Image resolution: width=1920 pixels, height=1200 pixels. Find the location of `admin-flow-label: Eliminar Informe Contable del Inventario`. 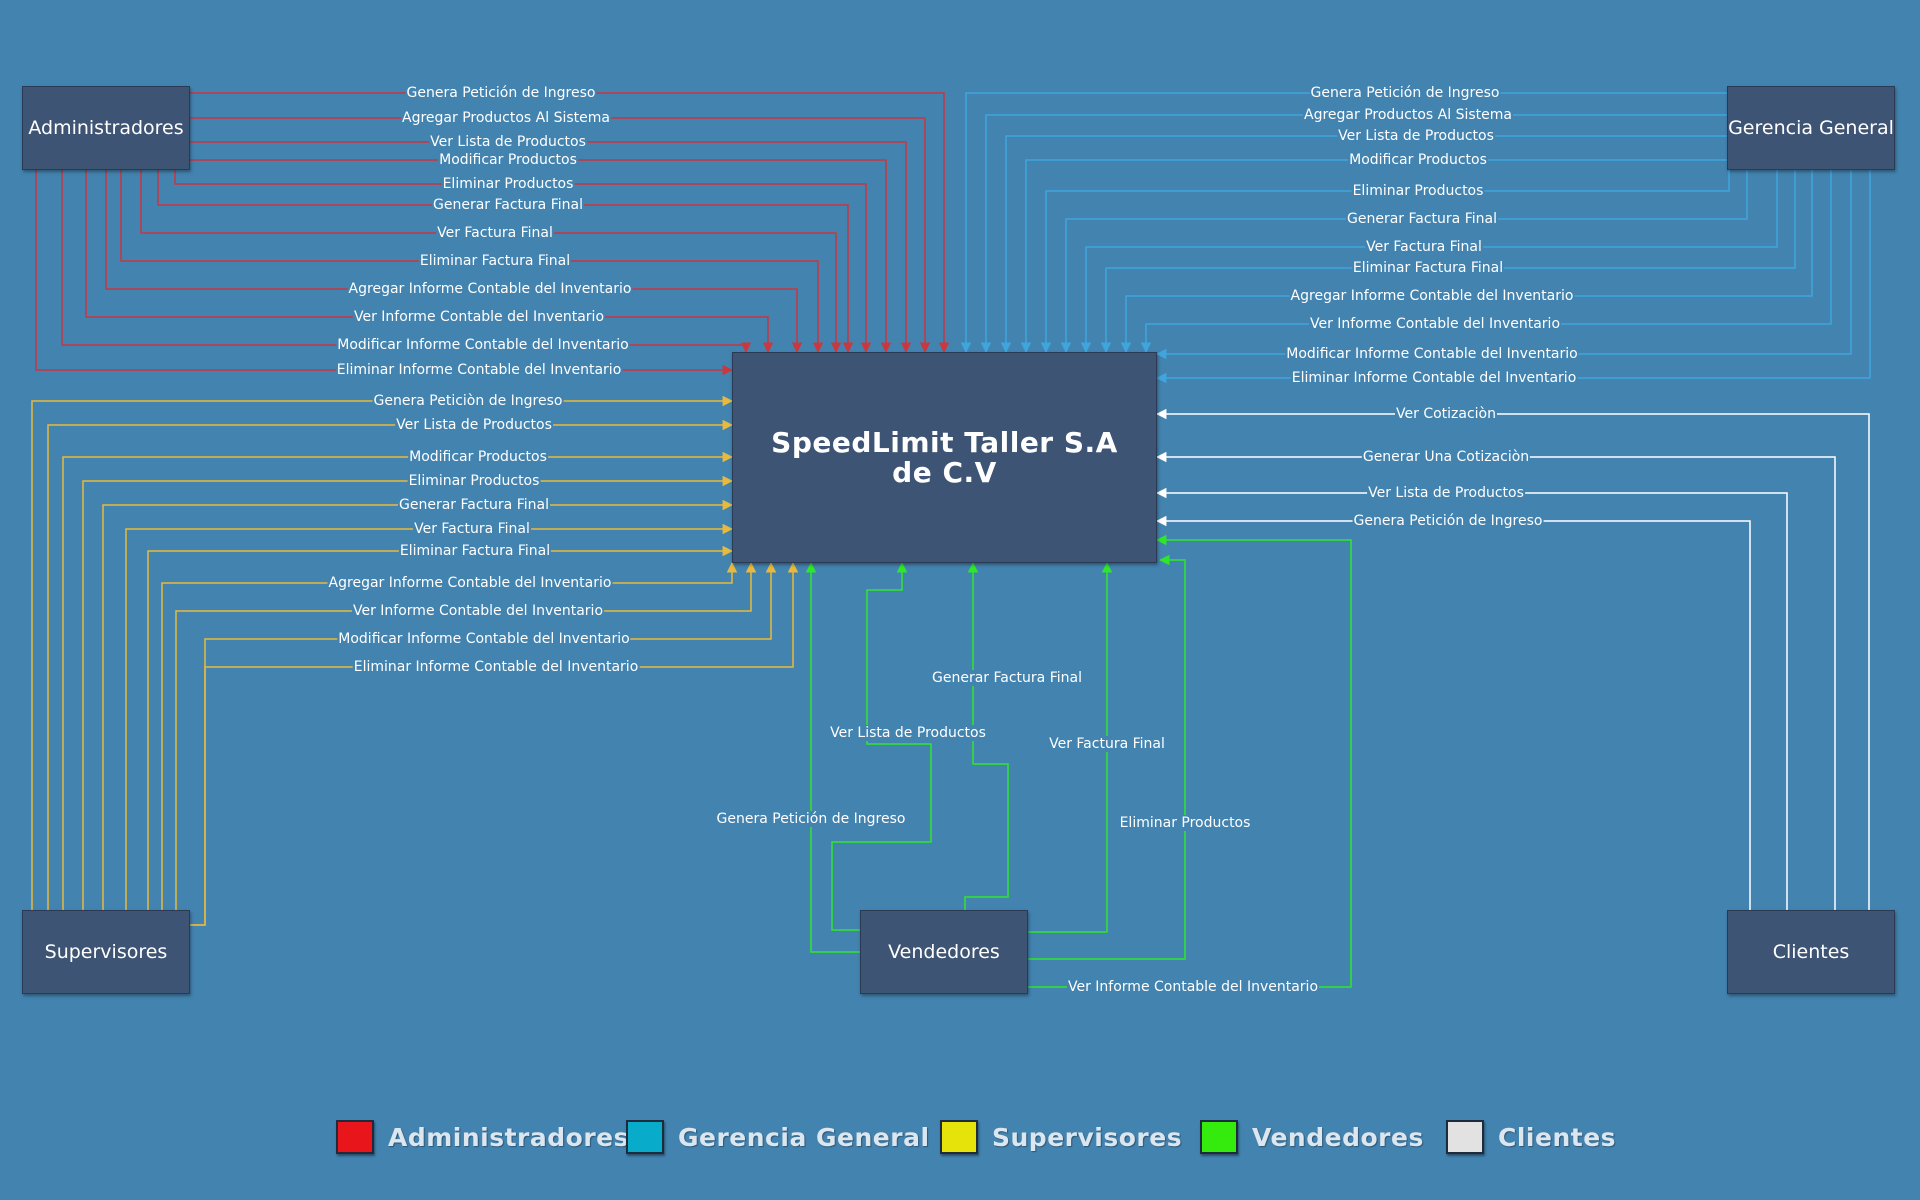

admin-flow-label: Eliminar Informe Contable del Inventario is located at coordinates (479, 370).